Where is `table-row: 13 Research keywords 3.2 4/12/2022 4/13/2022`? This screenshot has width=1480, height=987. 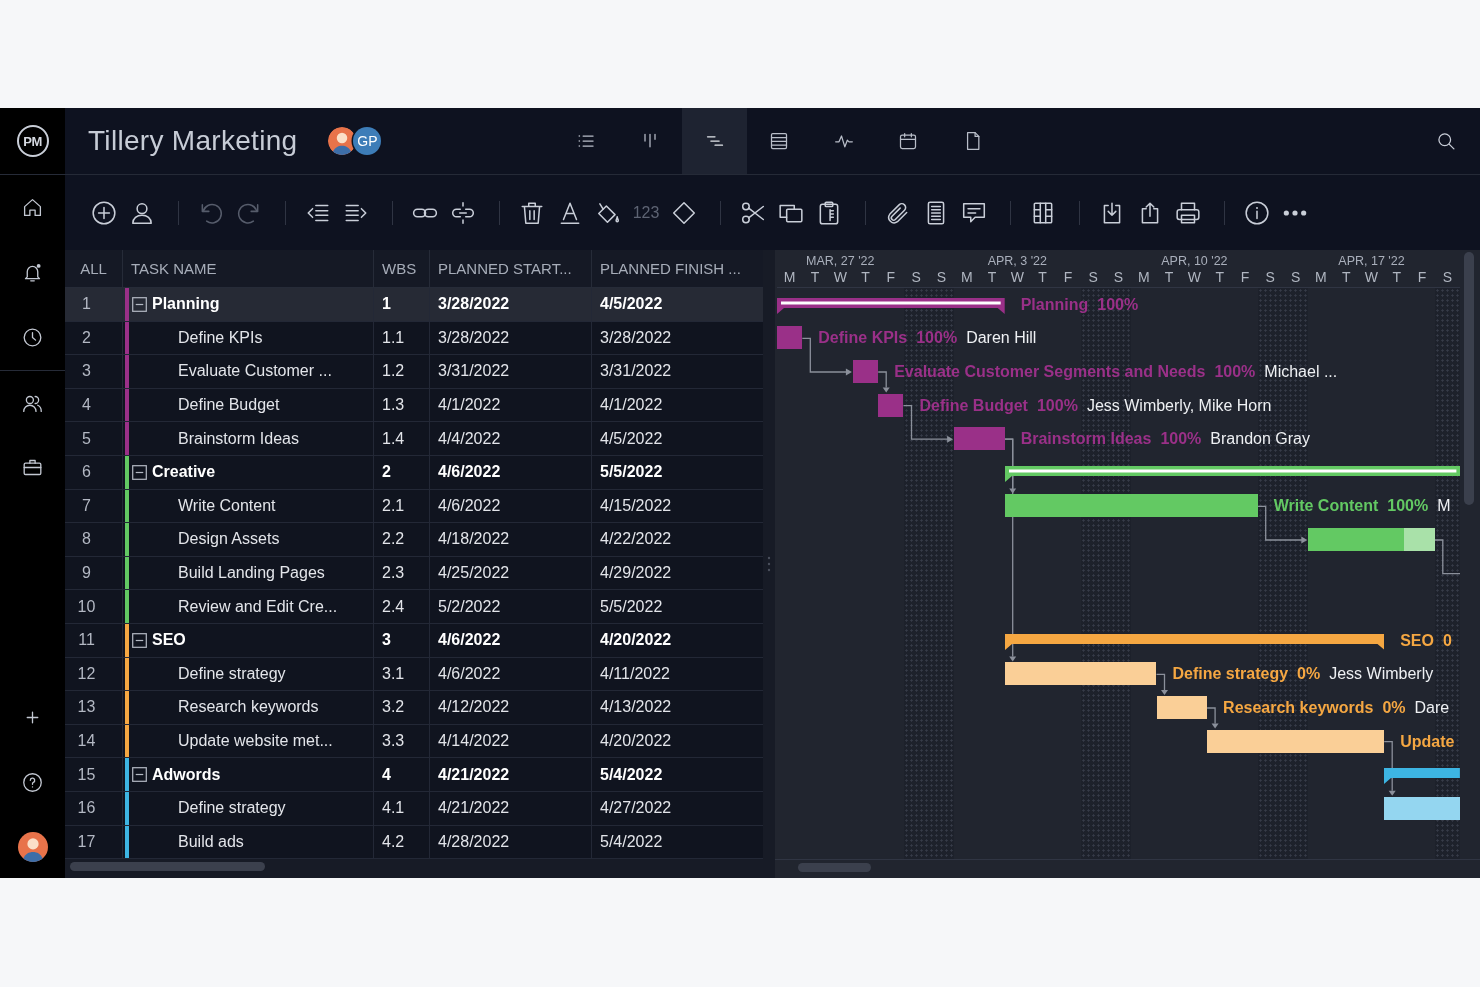 table-row: 13 Research keywords 3.2 4/12/2022 4/13/2022 is located at coordinates (414, 708).